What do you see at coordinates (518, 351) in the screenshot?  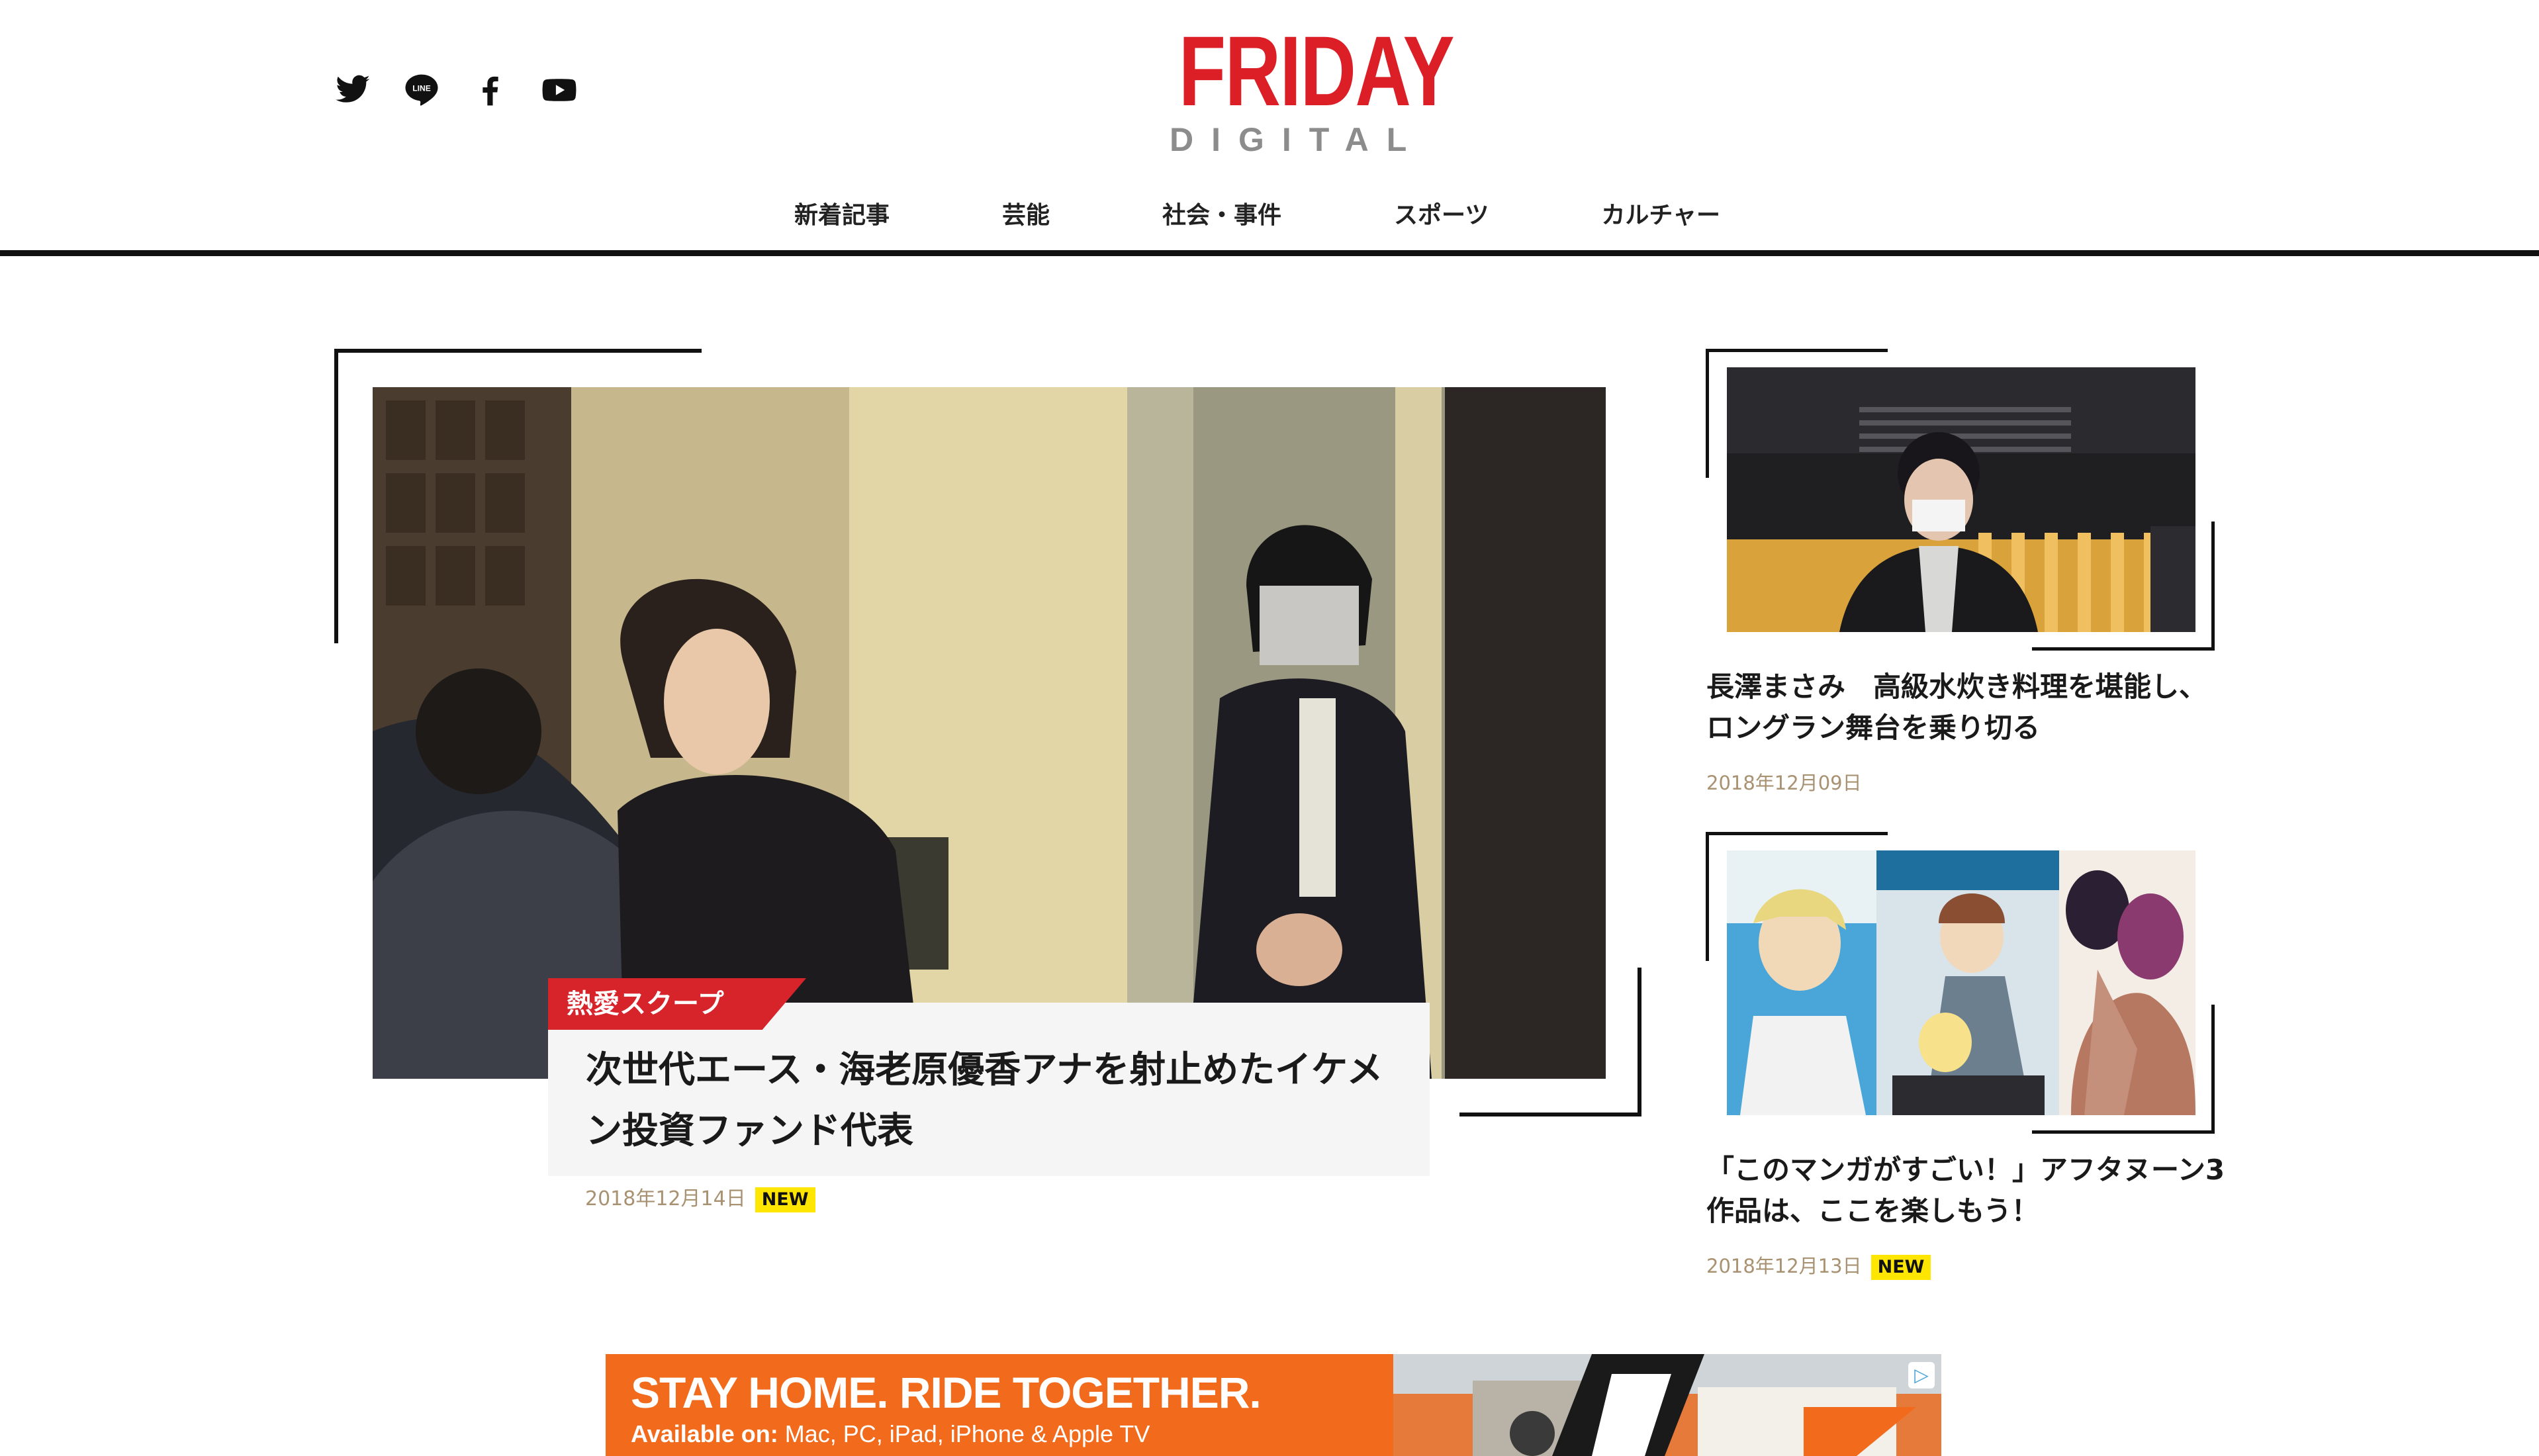 I see `frame-corner-top` at bounding box center [518, 351].